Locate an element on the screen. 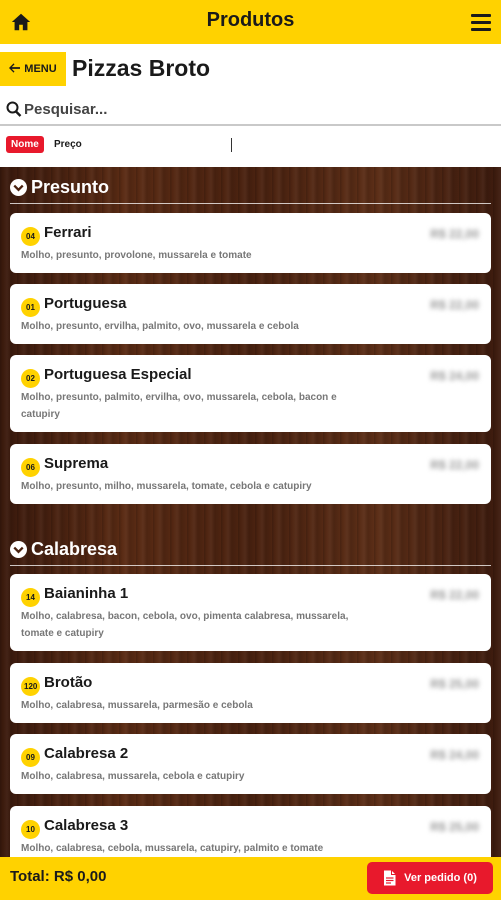 The width and height of the screenshot is (501, 900). product-name: Ferrari is located at coordinates (68, 232).